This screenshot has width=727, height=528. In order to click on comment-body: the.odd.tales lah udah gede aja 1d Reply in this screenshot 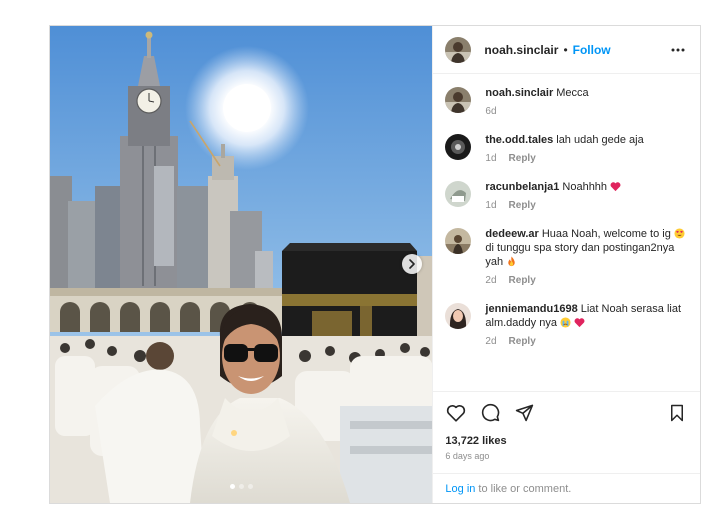, I will do `click(586, 149)`.